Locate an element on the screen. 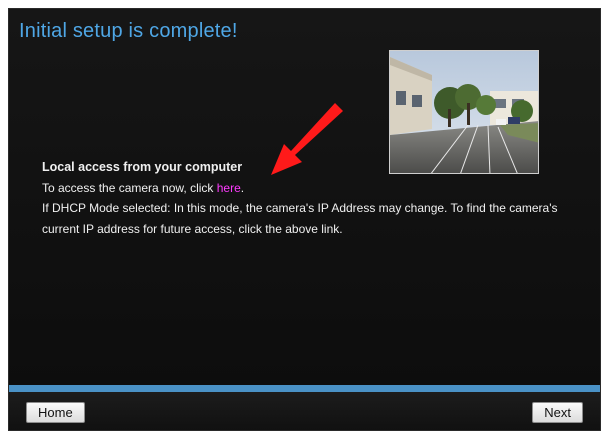 Image resolution: width=603 pixels, height=435 pixels. home-button: Home is located at coordinates (55, 412).